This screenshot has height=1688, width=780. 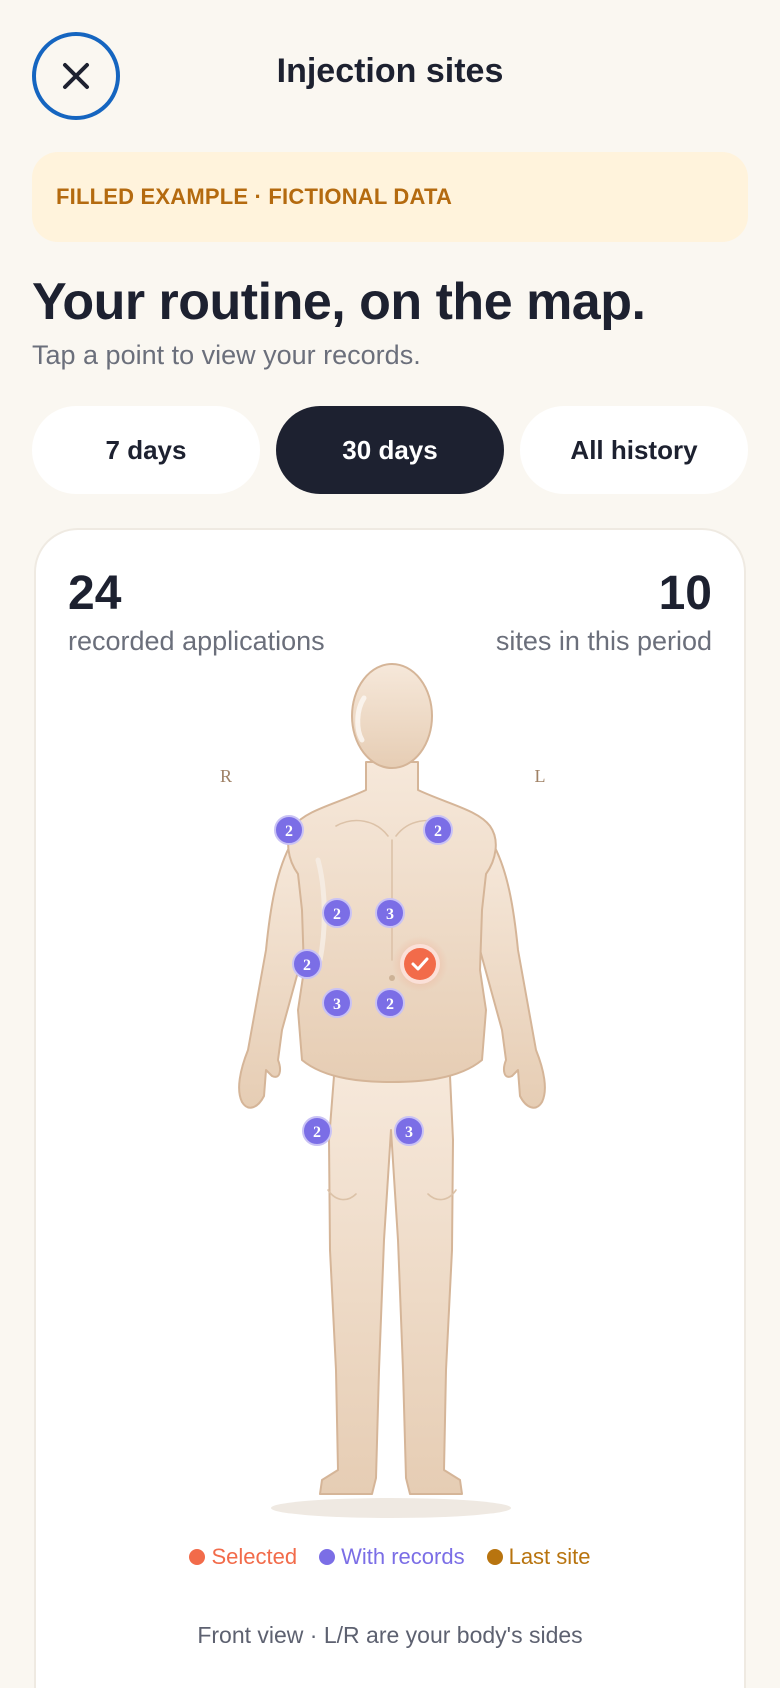 I want to click on example-banner: FILLED EXAMPLE · FICTIONAL DATA, so click(x=390, y=197).